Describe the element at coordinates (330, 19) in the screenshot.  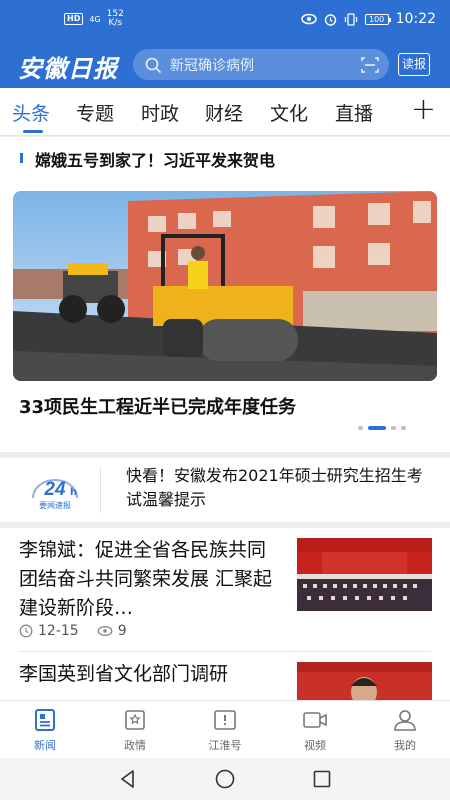
I see `alarm-icon` at that location.